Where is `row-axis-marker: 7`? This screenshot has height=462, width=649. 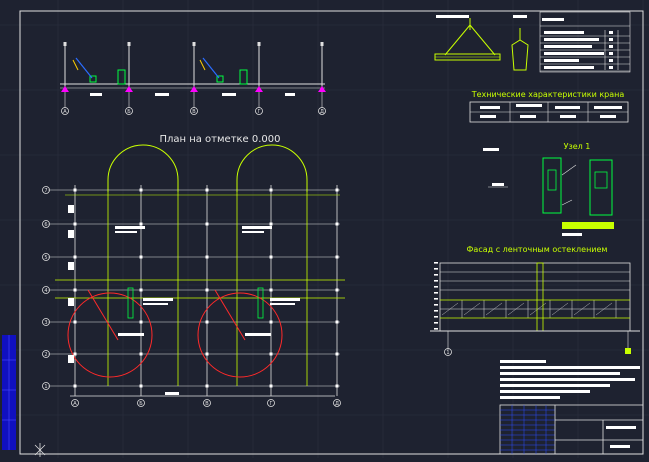 row-axis-marker: 7 is located at coordinates (46, 190).